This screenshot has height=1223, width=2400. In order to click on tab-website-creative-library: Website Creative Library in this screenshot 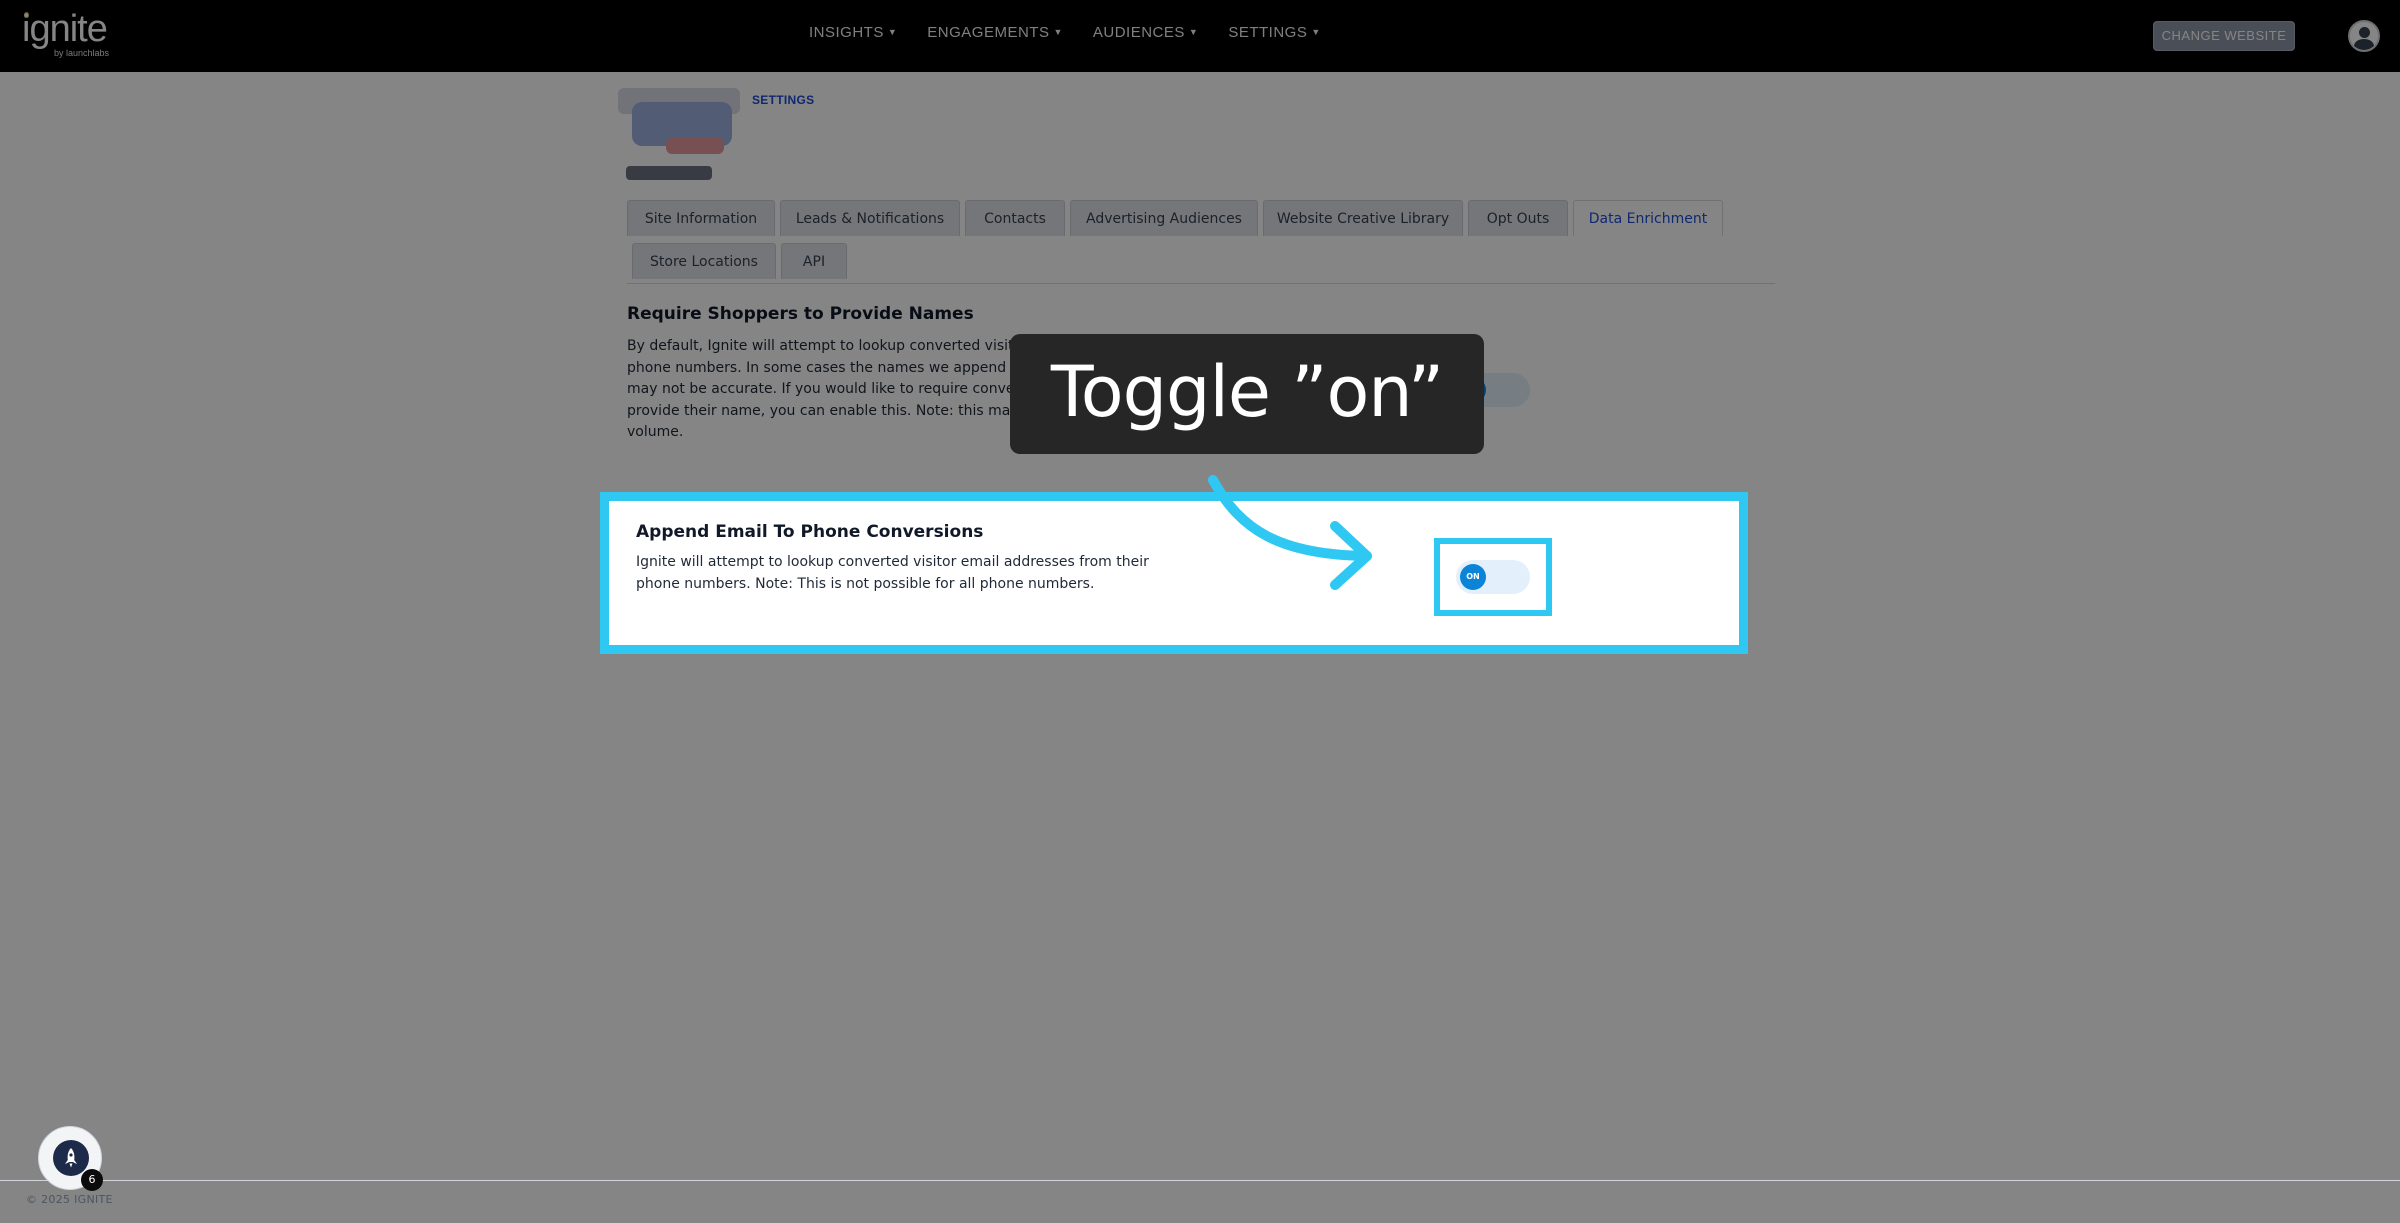, I will do `click(1363, 218)`.